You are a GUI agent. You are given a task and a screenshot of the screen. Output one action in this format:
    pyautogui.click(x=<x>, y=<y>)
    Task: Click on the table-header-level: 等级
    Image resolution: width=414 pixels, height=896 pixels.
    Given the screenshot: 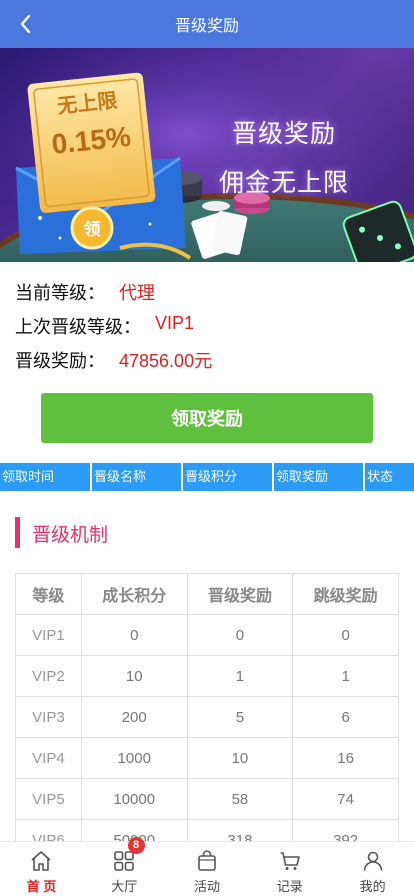 What is the action you would take?
    pyautogui.click(x=48, y=594)
    